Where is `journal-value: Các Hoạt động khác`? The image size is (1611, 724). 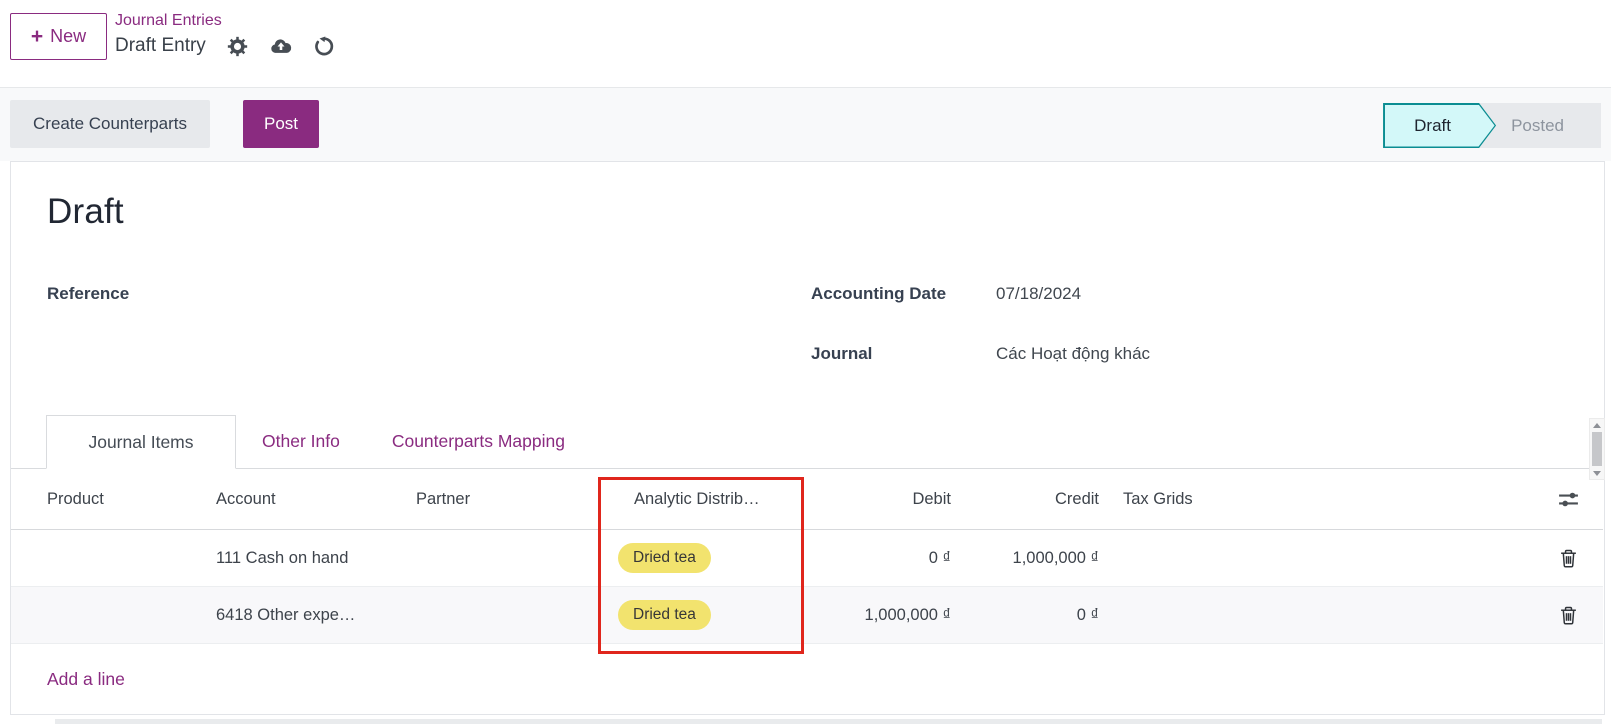 journal-value: Các Hoạt động khác is located at coordinates (1073, 354).